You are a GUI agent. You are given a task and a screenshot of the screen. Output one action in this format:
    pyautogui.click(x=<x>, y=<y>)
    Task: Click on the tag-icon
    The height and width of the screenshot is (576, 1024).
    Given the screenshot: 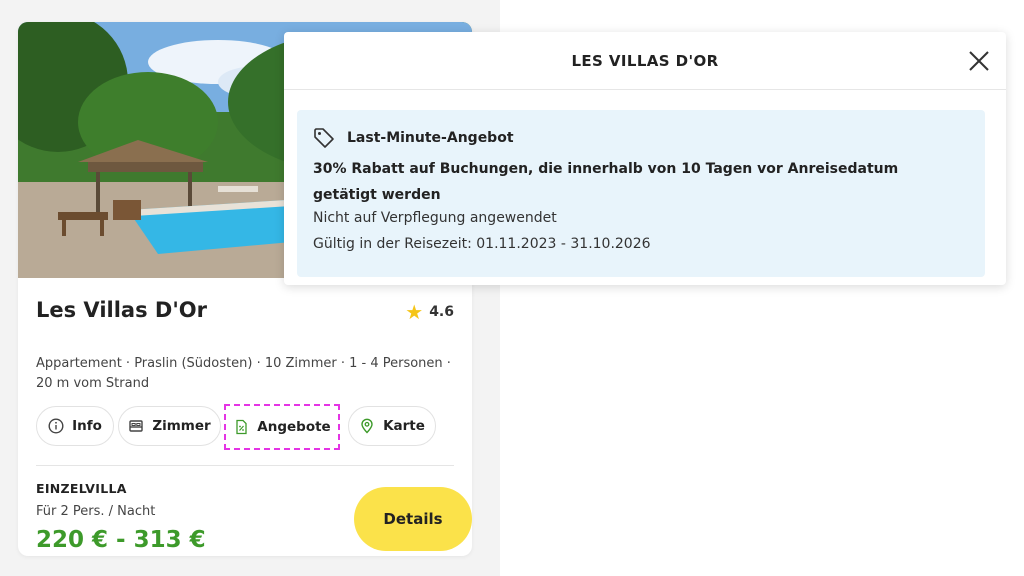 What is the action you would take?
    pyautogui.click(x=324, y=138)
    